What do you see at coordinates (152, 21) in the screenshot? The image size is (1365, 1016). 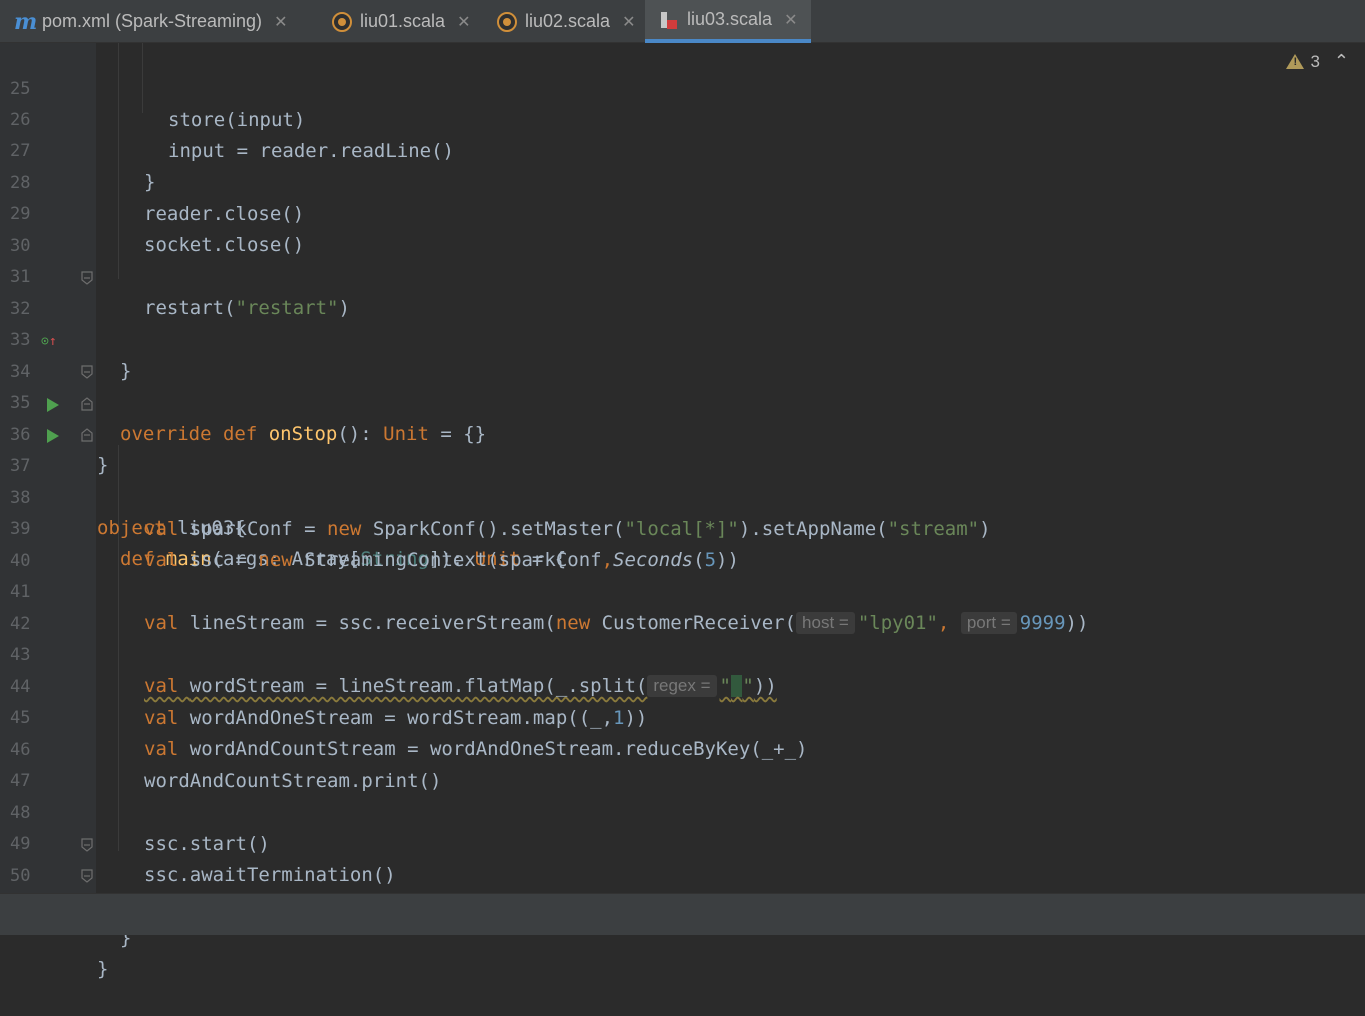 I see `tab-label: pom.xml (Spark-Streaming)` at bounding box center [152, 21].